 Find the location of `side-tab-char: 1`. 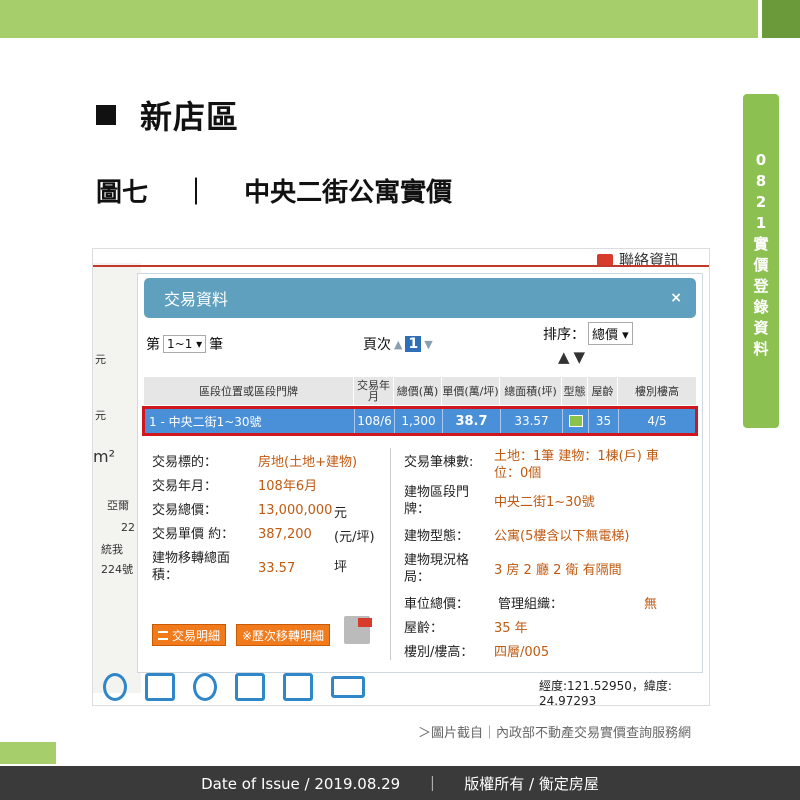

side-tab-char: 1 is located at coordinates (761, 223).